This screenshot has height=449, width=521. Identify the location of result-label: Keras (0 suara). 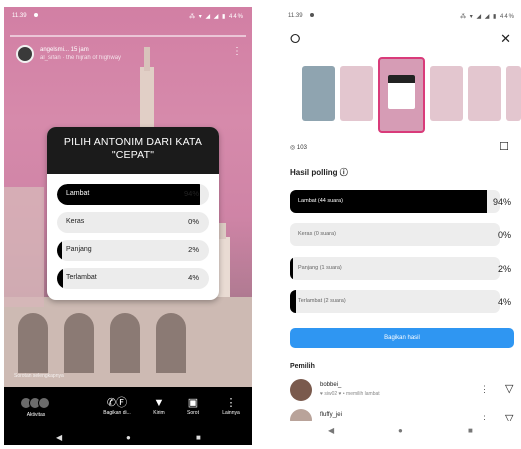
(317, 234).